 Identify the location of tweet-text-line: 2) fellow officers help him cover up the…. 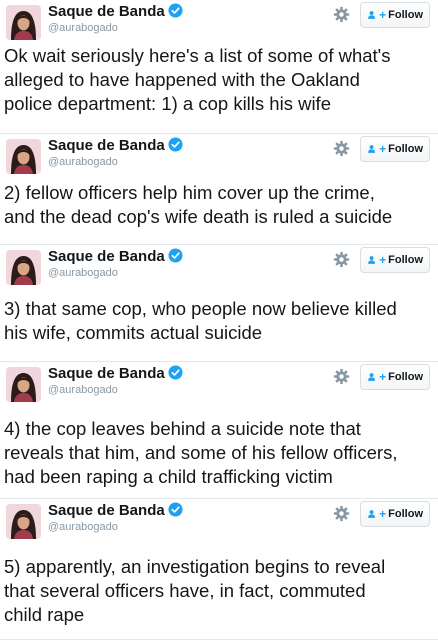
(189, 192).